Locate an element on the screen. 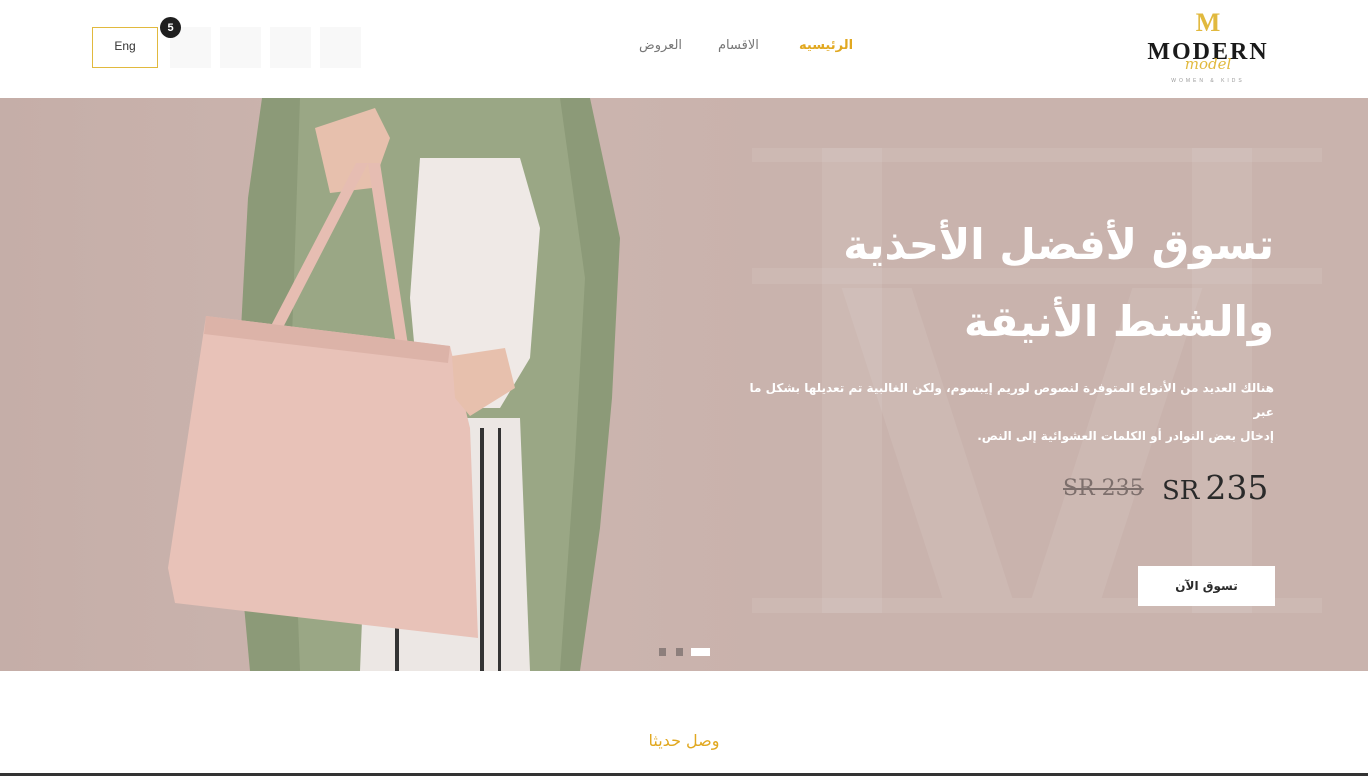  user-icon is located at coordinates (290, 47).